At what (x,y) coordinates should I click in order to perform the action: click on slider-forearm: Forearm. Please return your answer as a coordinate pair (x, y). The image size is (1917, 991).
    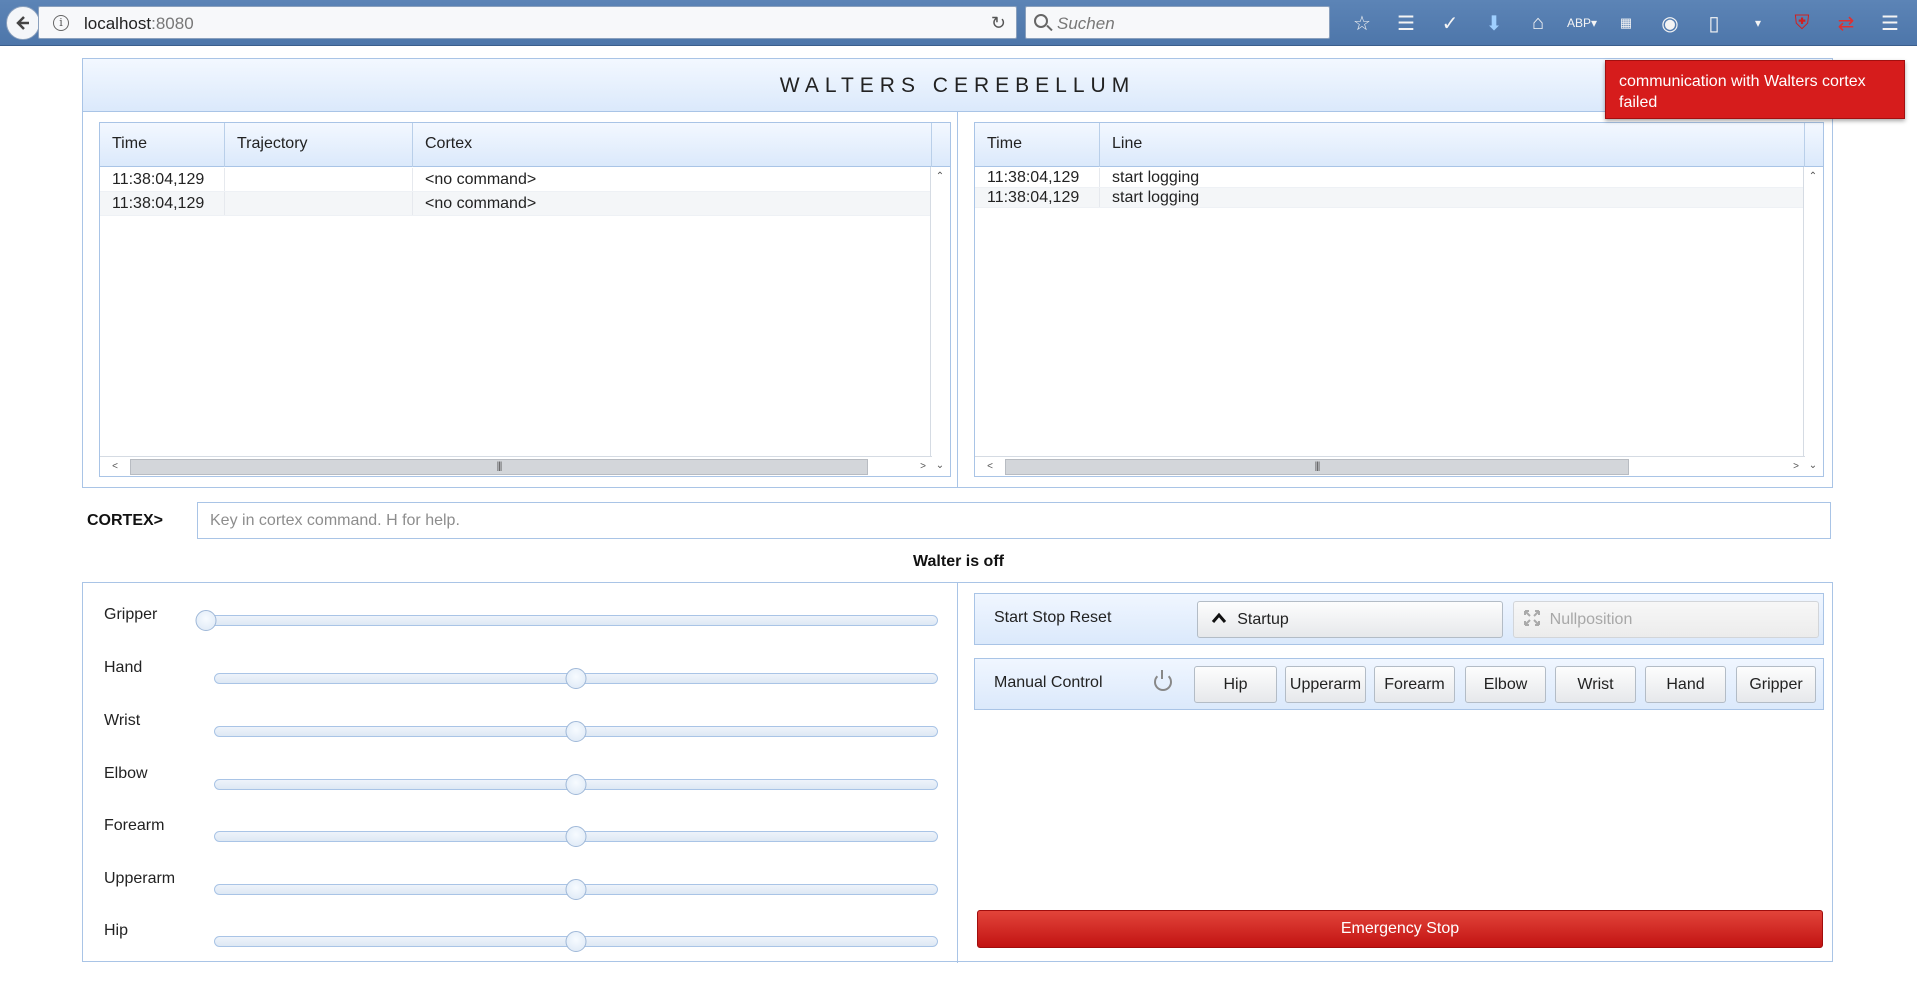
    Looking at the image, I should click on (518, 828).